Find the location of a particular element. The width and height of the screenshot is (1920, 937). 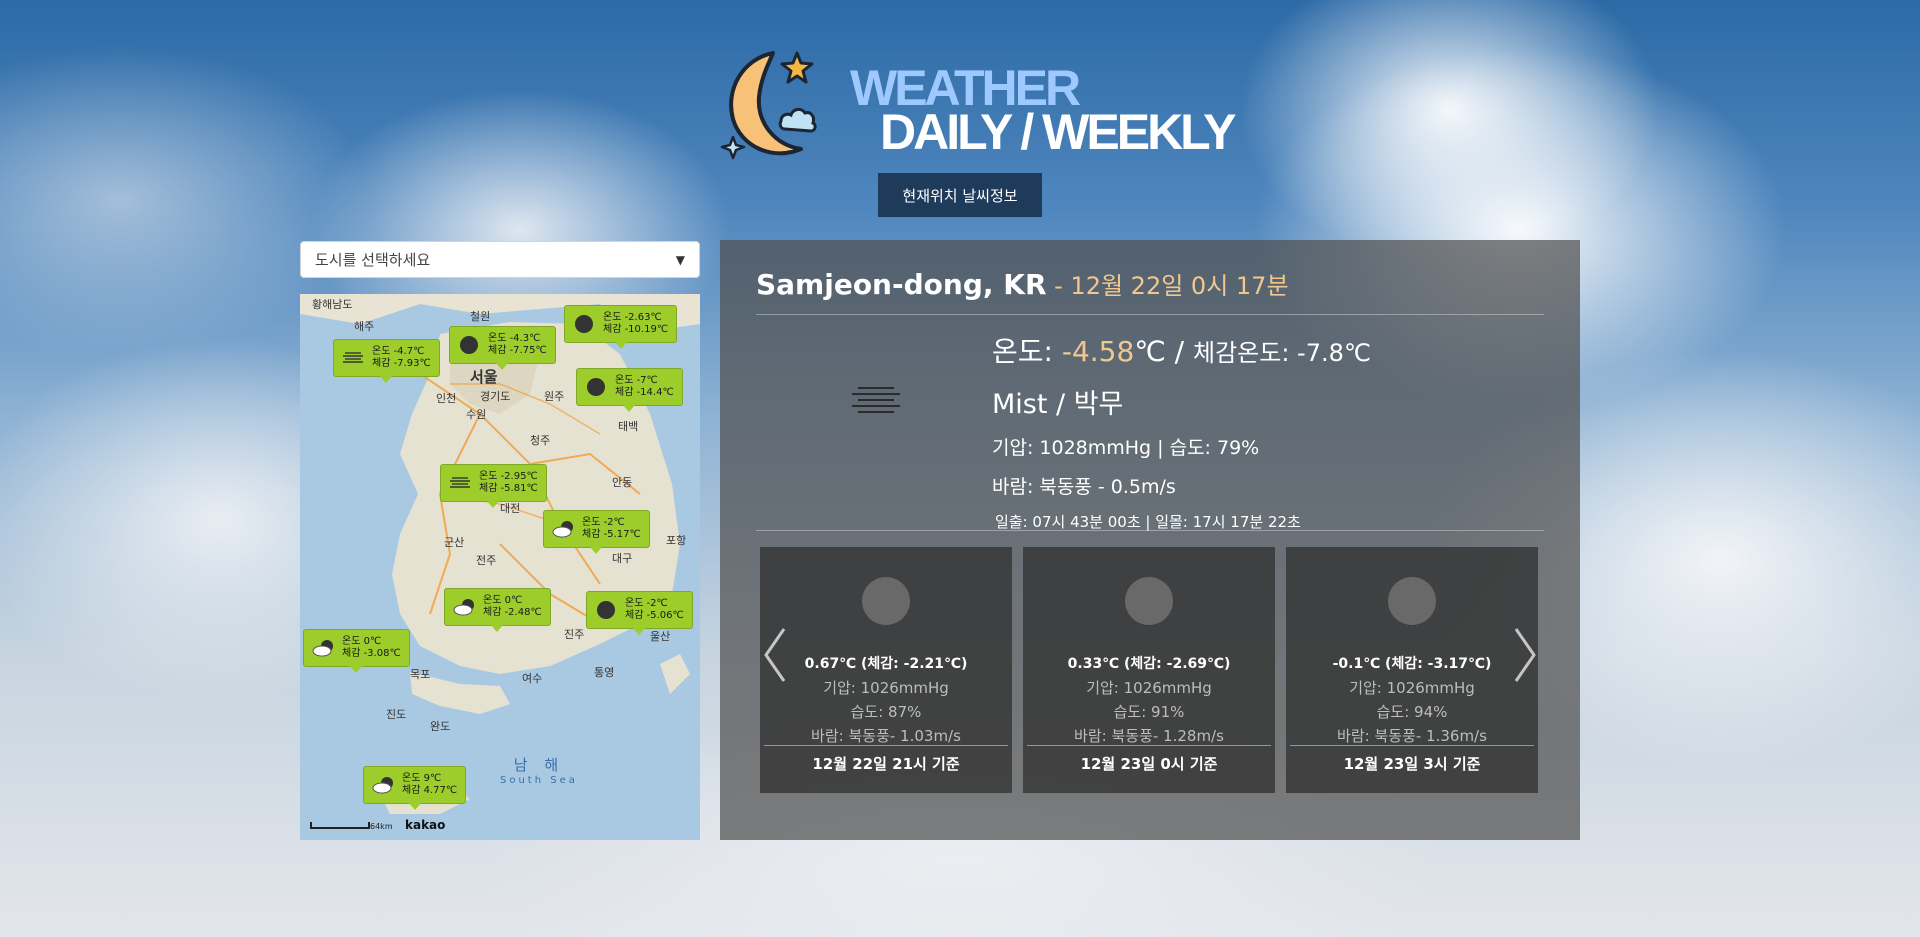

map-label: 군산 is located at coordinates (454, 542).